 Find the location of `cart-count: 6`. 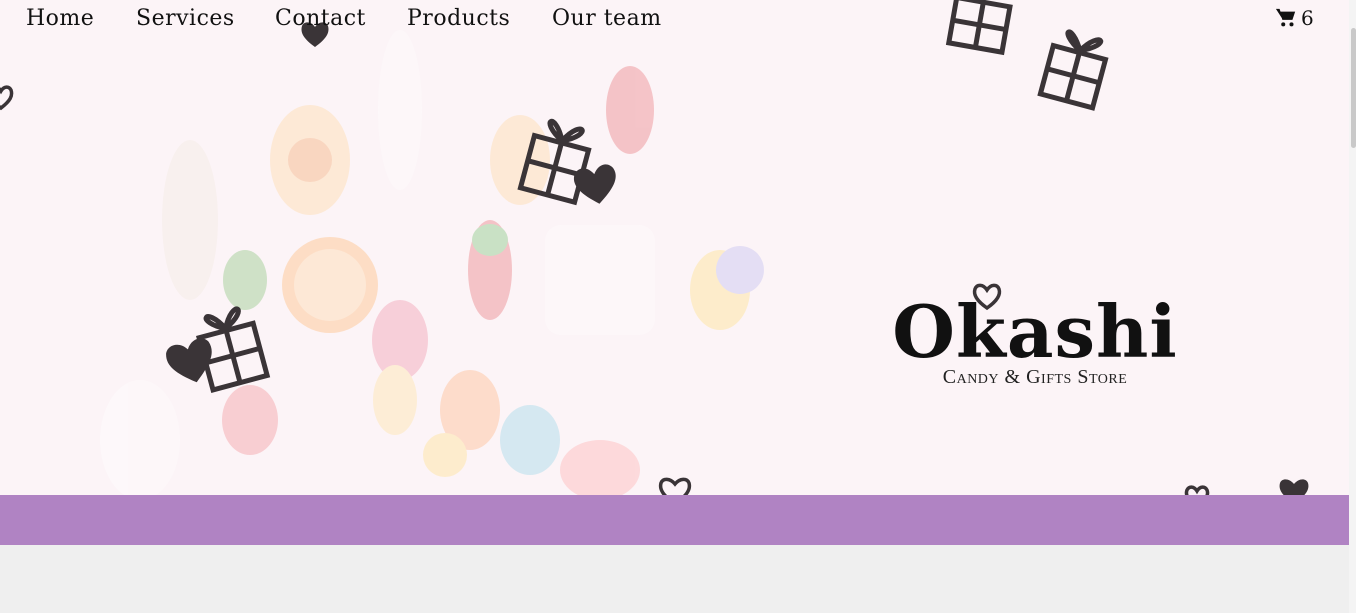

cart-count: 6 is located at coordinates (1307, 18).